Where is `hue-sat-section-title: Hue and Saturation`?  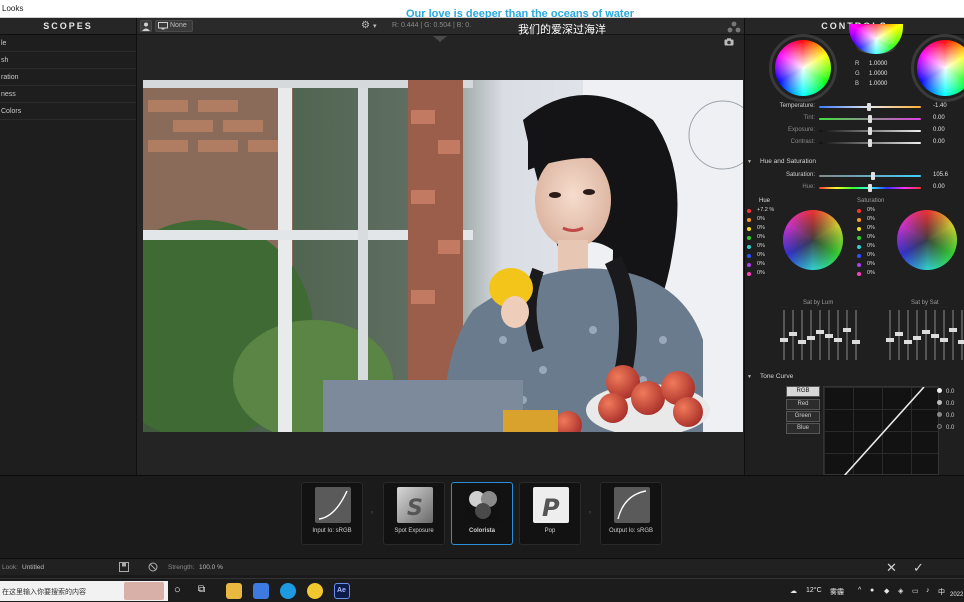
hue-sat-section-title: Hue and Saturation is located at coordinates (781, 161).